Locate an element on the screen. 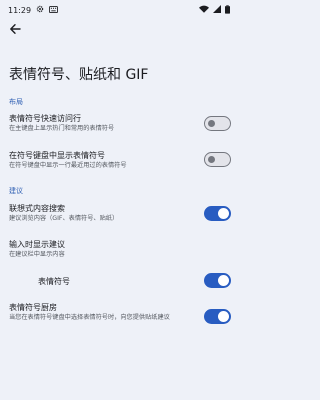  section-header-suggestions: 建议 is located at coordinates (16, 191).